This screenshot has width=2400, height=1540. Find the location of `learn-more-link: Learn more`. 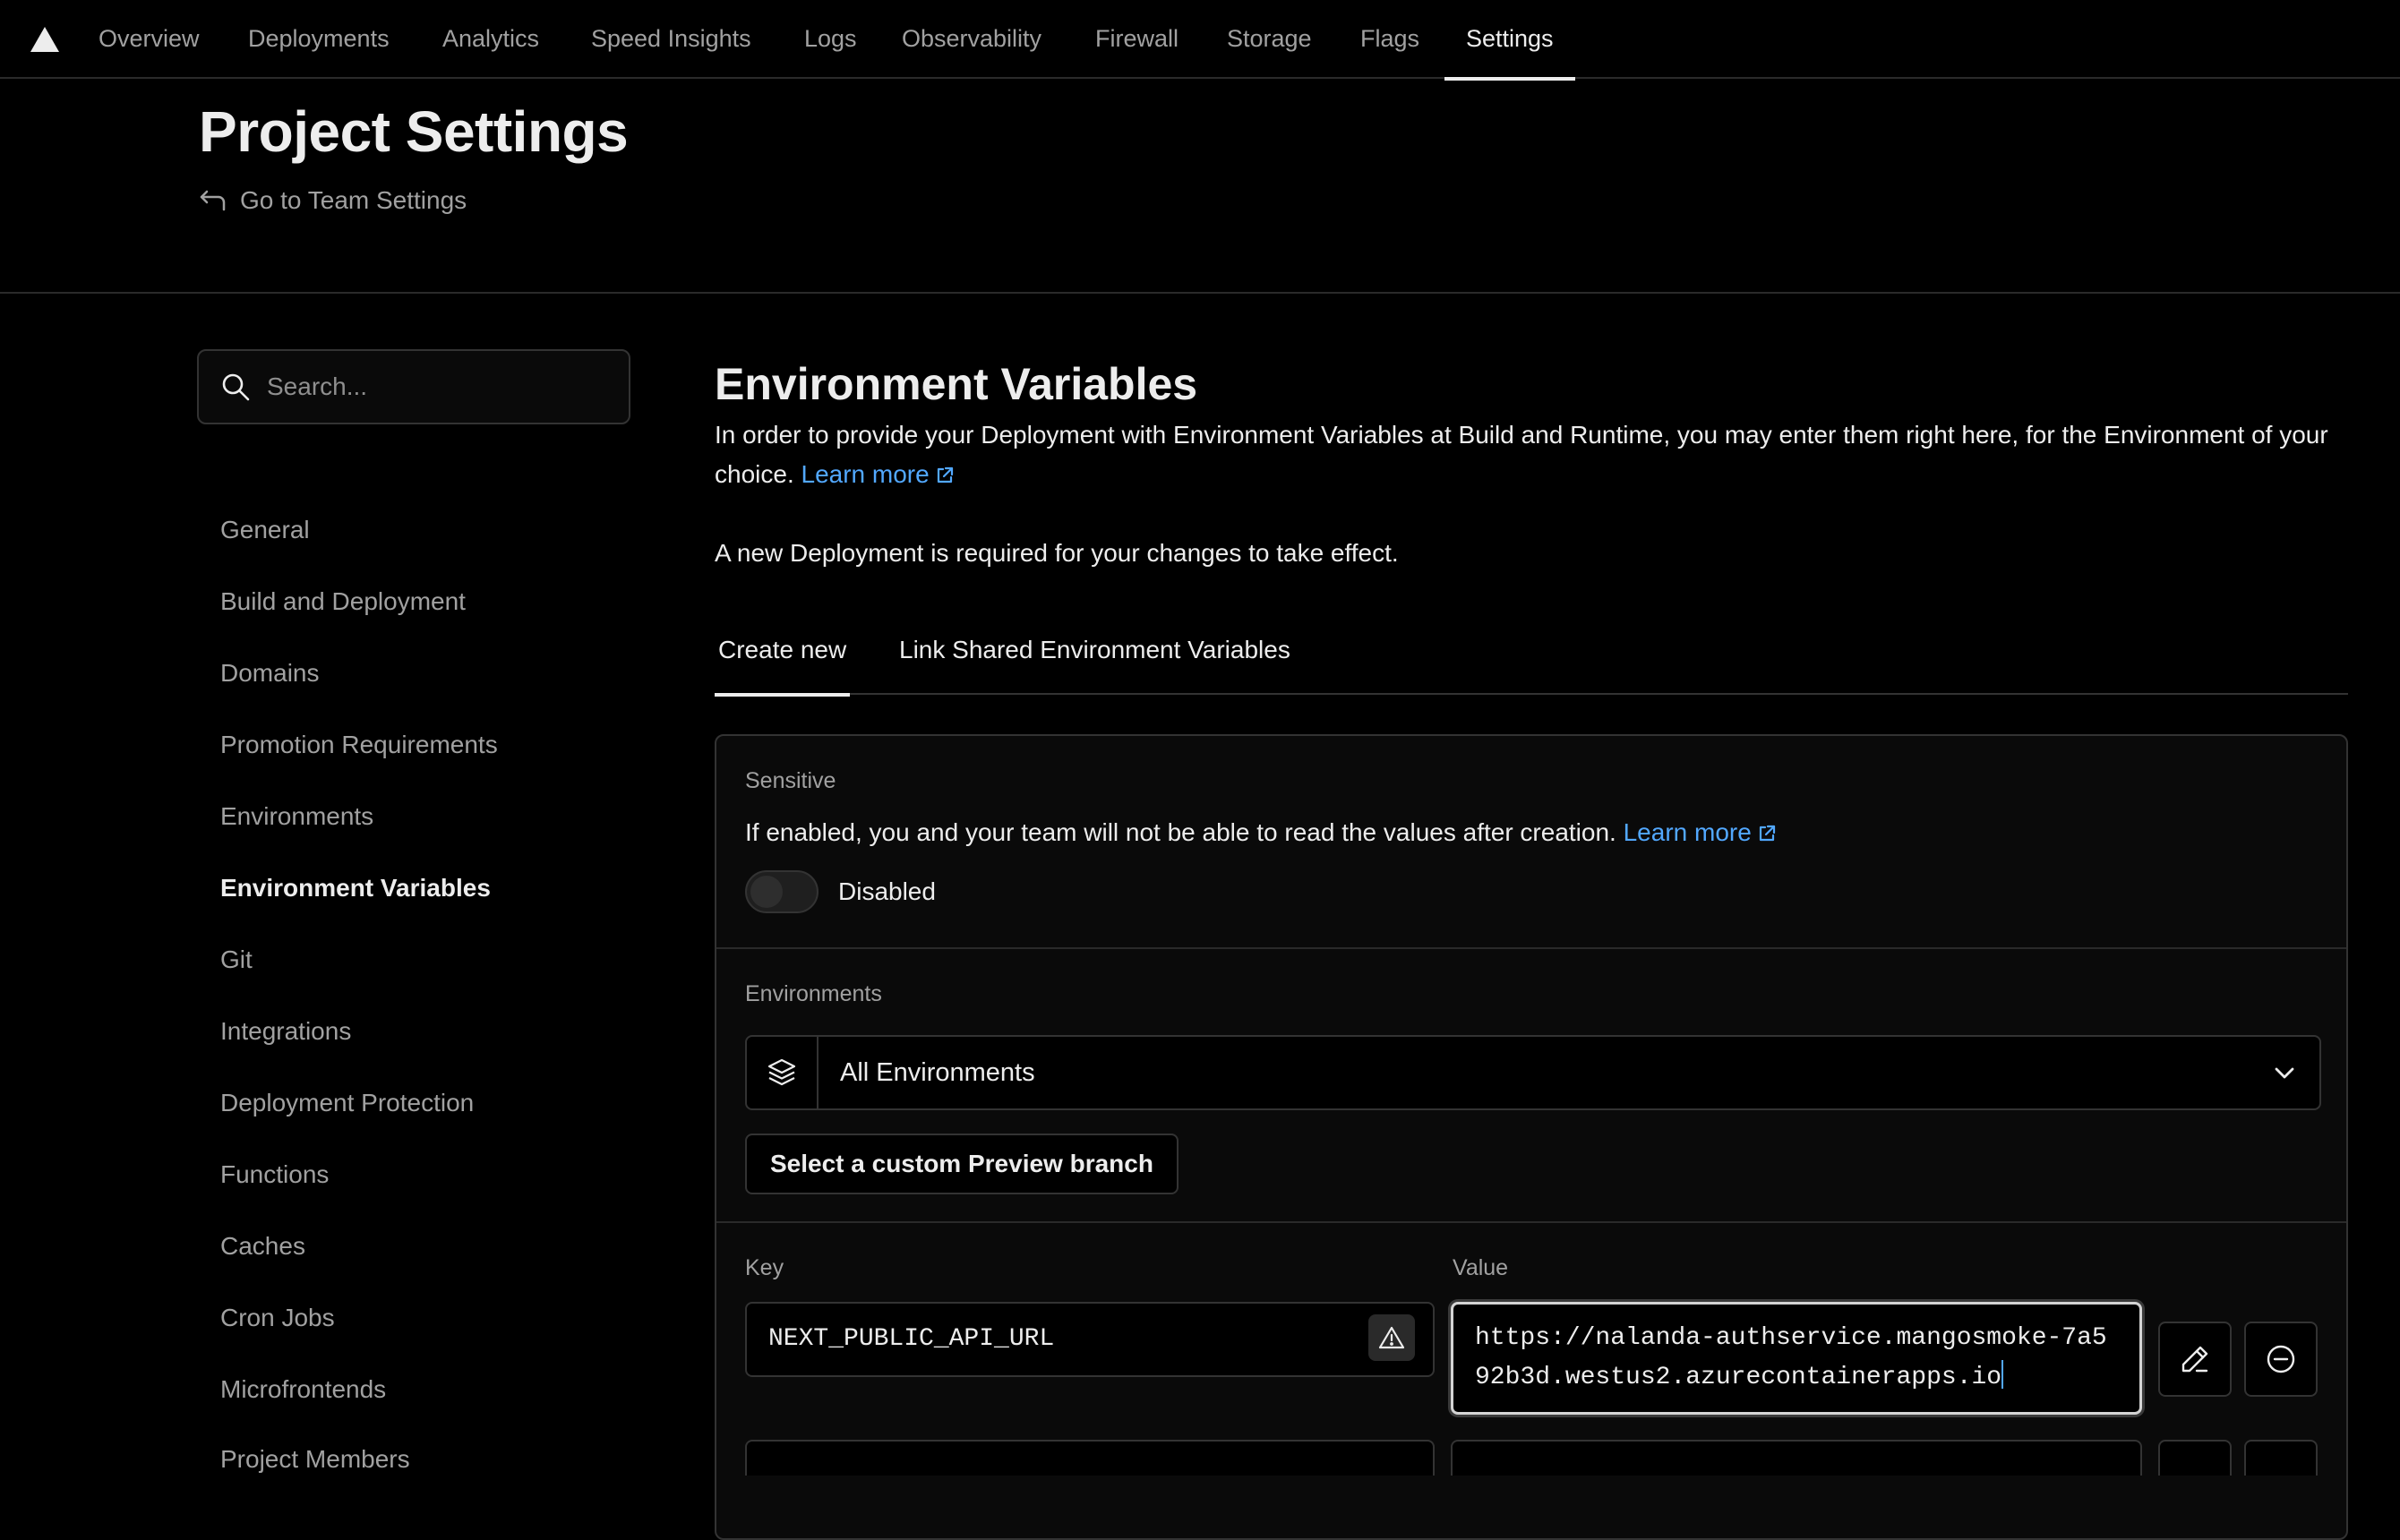

learn-more-link: Learn more is located at coordinates (878, 474).